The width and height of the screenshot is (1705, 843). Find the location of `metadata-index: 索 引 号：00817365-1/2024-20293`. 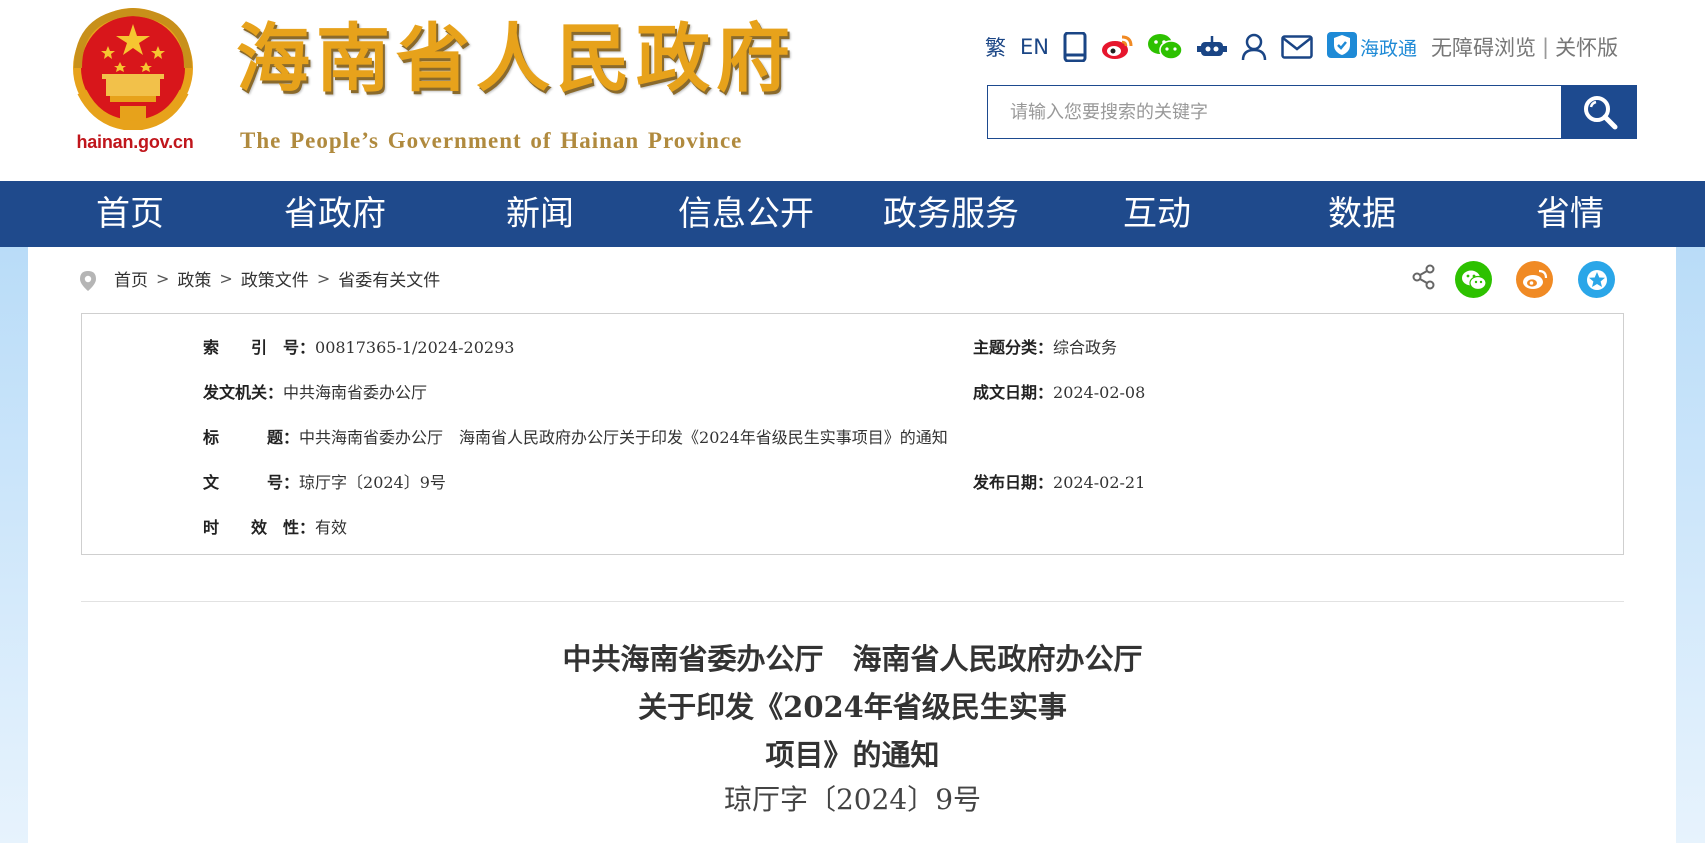

metadata-index: 索 引 号：00817365-1/2024-20293 is located at coordinates (358, 346).